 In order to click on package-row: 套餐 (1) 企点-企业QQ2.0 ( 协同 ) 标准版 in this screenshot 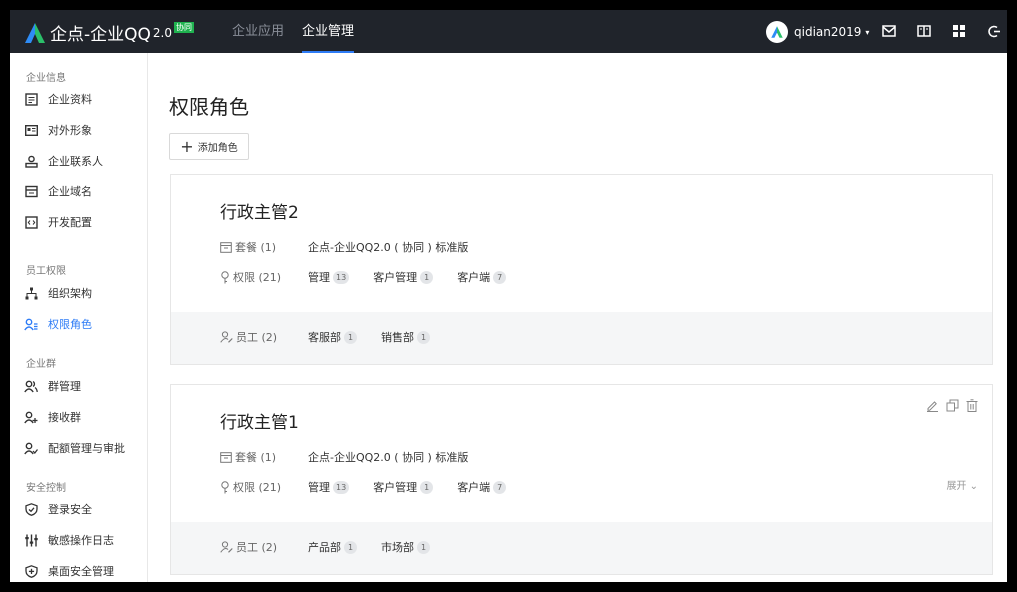, I will do `click(344, 247)`.